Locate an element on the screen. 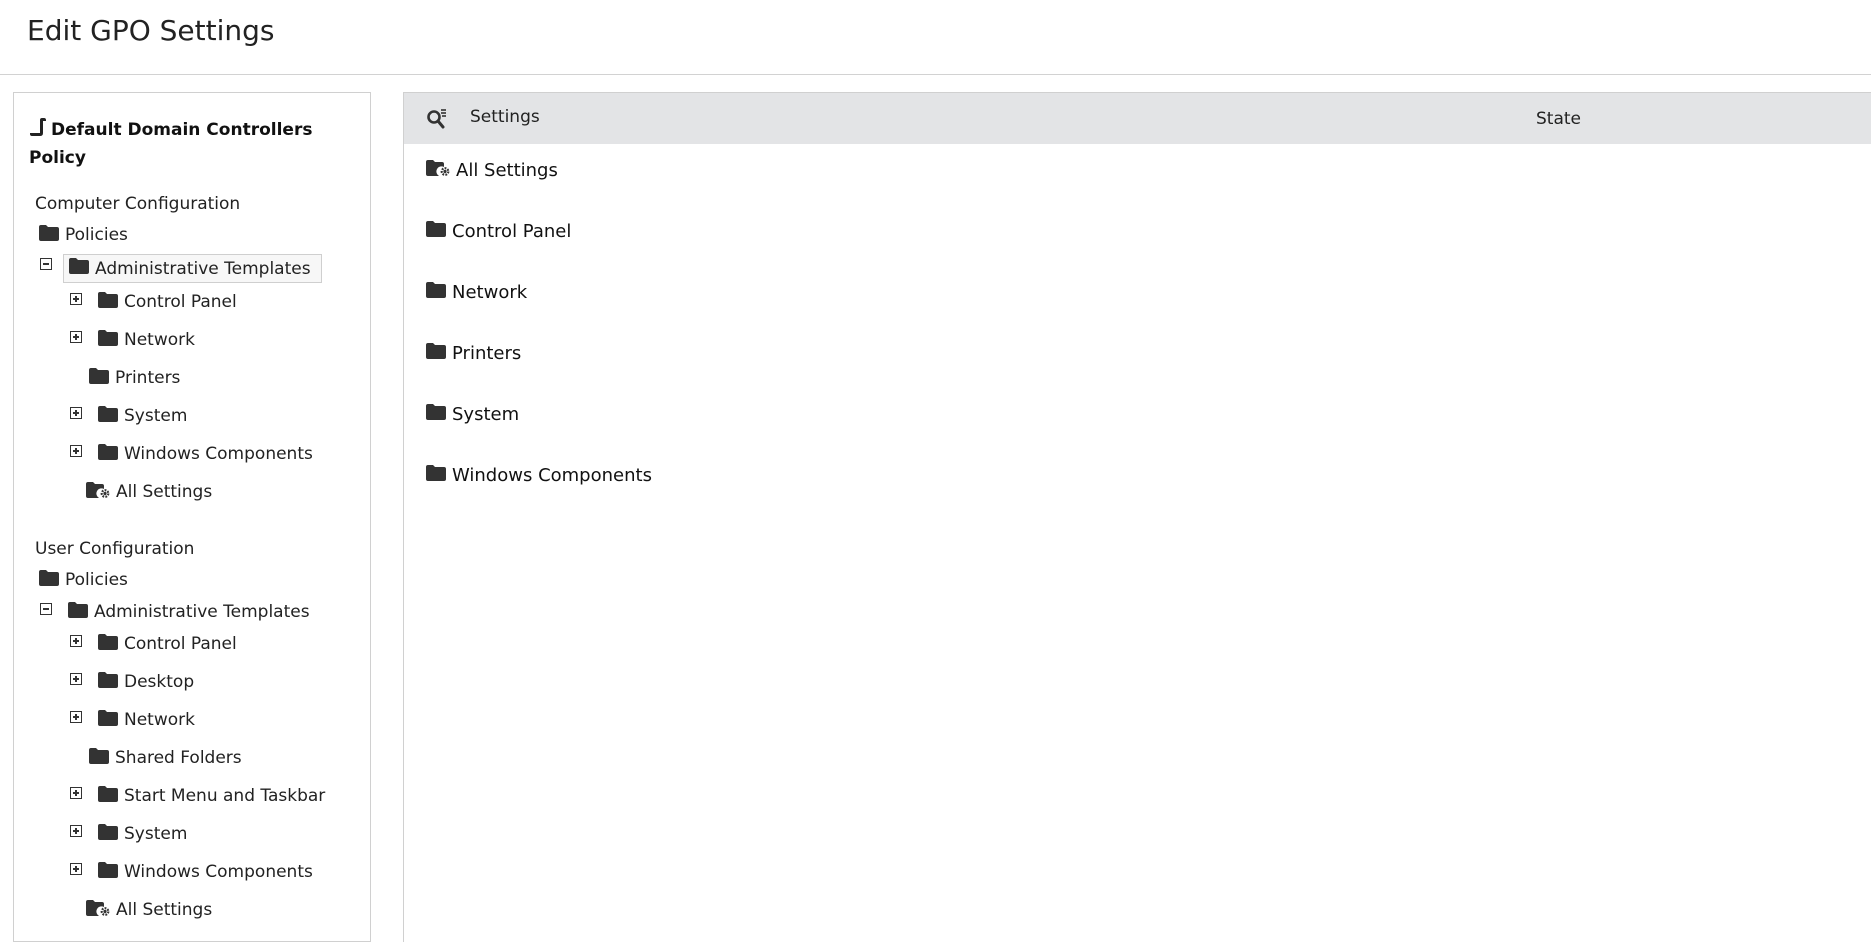 The image size is (1871, 942). tree-item-user-network: Network is located at coordinates (146, 720).